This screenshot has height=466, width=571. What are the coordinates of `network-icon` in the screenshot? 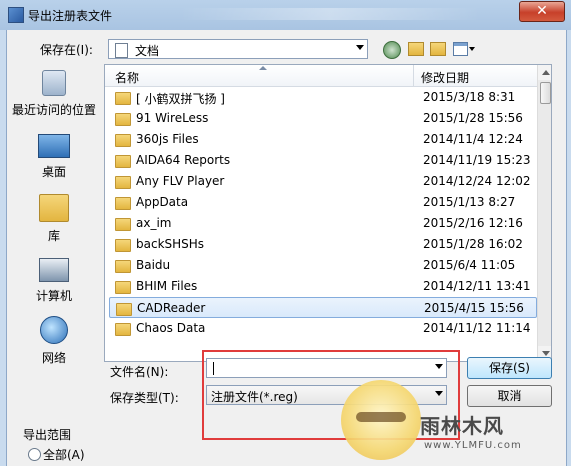 It's located at (54, 330).